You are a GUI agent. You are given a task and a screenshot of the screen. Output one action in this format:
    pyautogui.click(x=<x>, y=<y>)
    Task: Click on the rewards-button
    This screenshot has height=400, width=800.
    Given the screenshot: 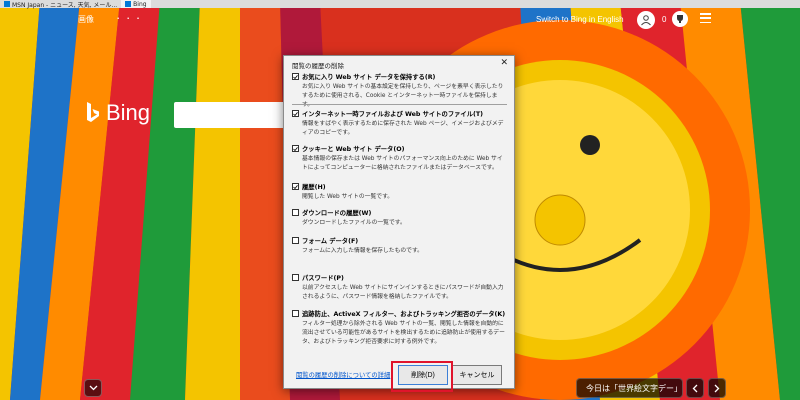 What is the action you would take?
    pyautogui.click(x=680, y=19)
    